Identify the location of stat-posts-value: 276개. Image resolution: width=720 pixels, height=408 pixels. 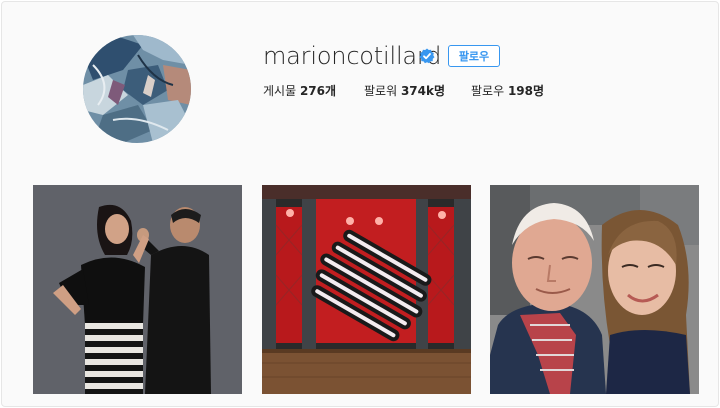
(318, 91).